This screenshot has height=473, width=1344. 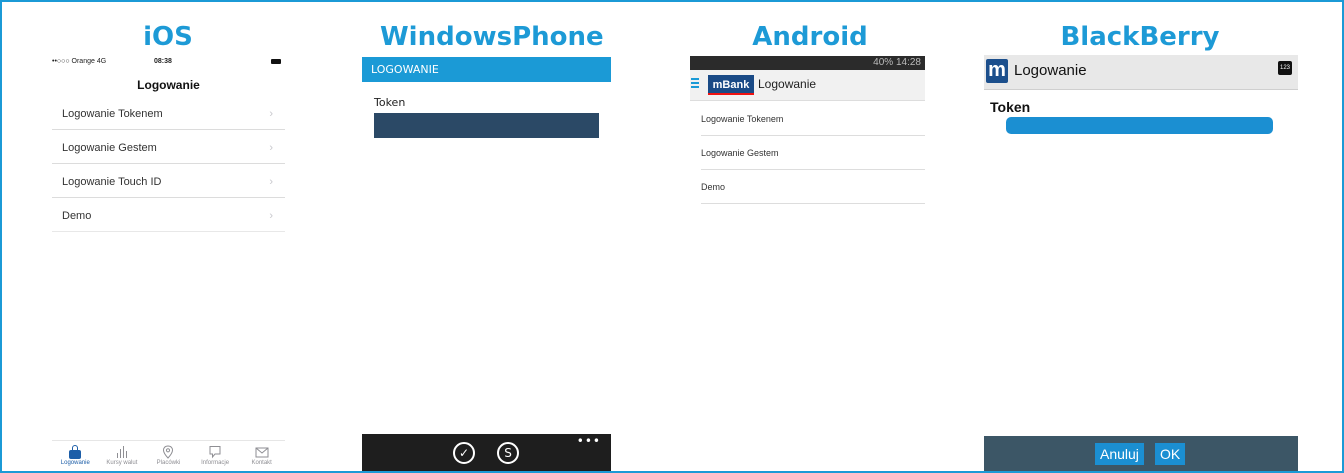 What do you see at coordinates (731, 85) in the screenshot?
I see `mbank-logo: mBank` at bounding box center [731, 85].